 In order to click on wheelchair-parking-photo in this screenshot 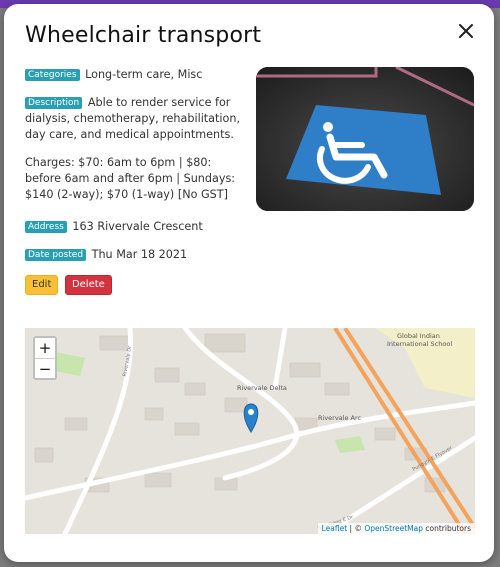, I will do `click(365, 139)`.